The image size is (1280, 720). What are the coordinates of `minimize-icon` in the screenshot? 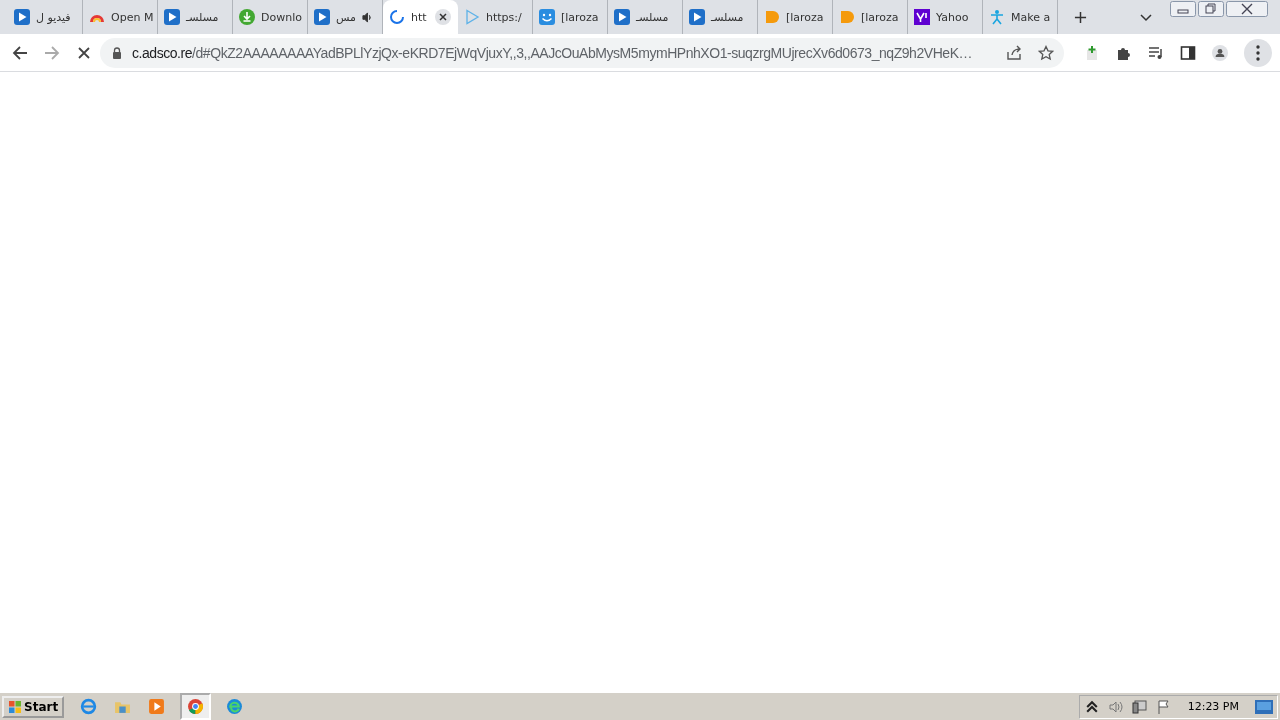 It's located at (1183, 9).